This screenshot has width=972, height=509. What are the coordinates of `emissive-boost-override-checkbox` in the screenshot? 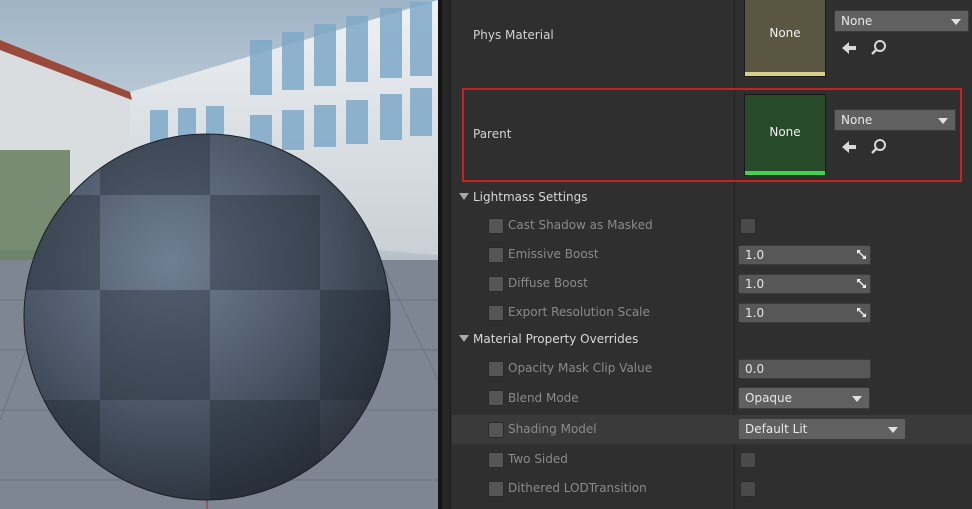 It's located at (496, 255).